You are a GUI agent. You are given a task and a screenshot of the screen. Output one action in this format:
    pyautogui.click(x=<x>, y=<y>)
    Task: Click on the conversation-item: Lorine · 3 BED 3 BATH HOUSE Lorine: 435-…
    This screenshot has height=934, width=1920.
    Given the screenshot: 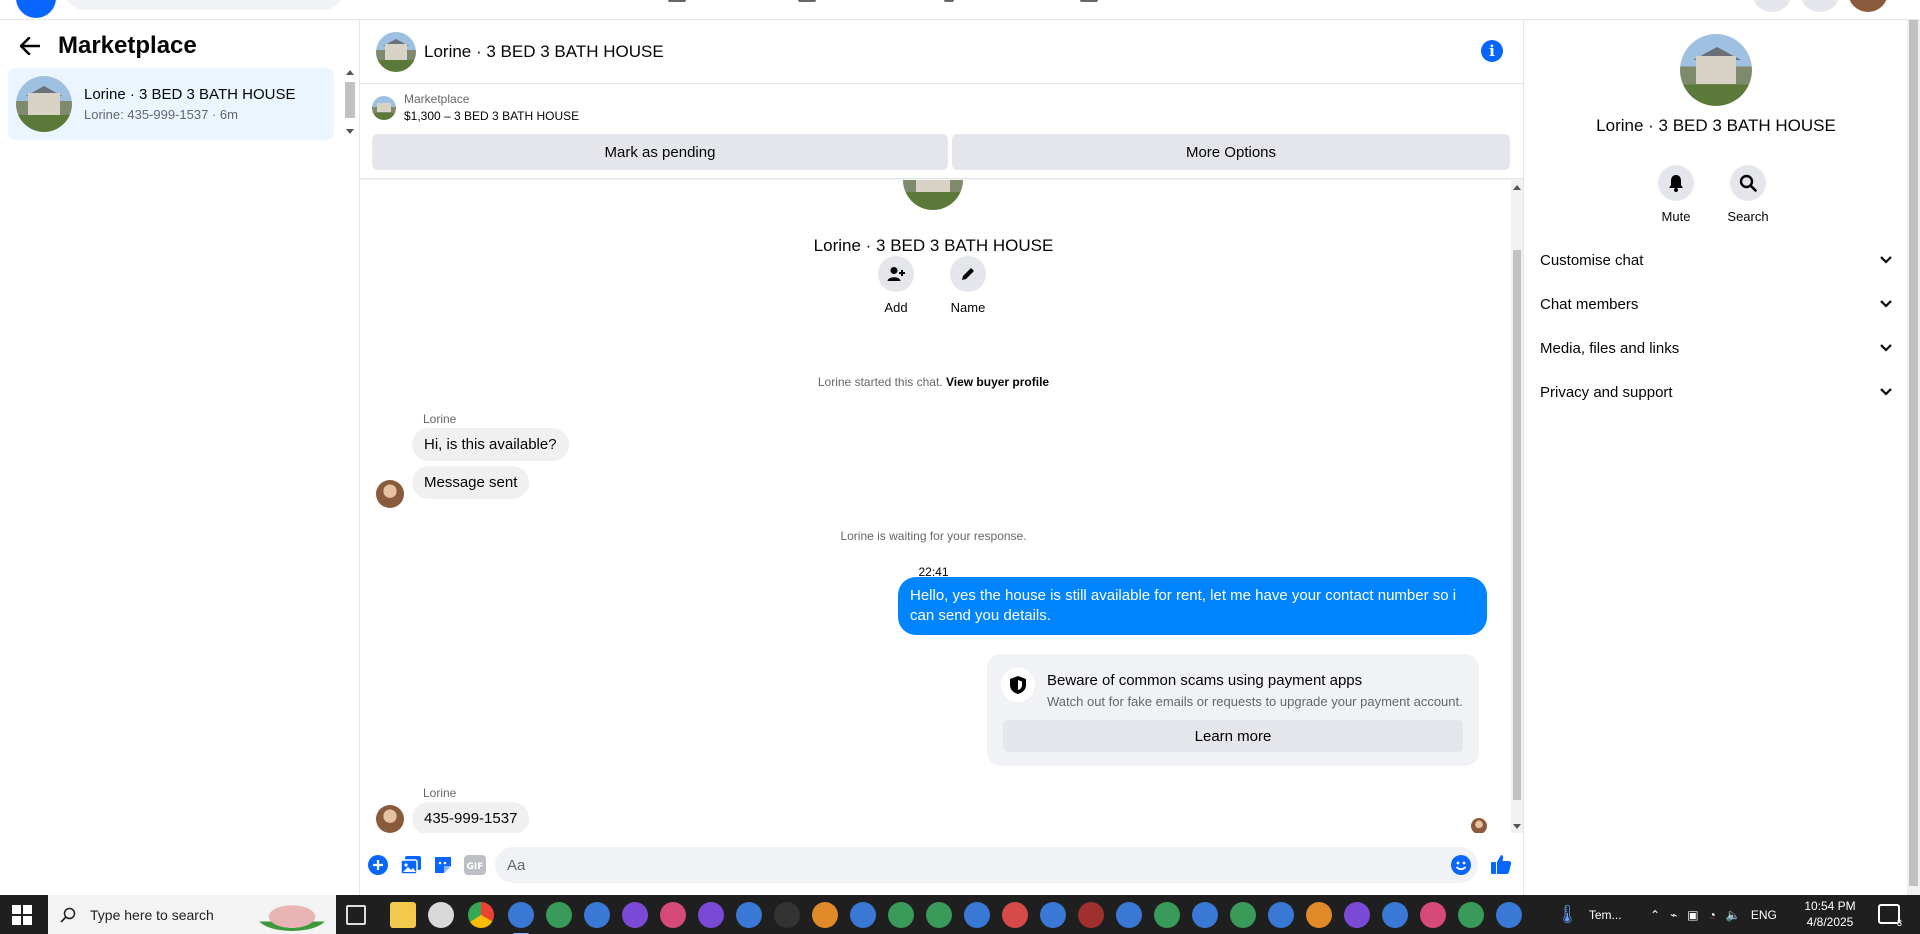 What is the action you would take?
    pyautogui.click(x=171, y=104)
    